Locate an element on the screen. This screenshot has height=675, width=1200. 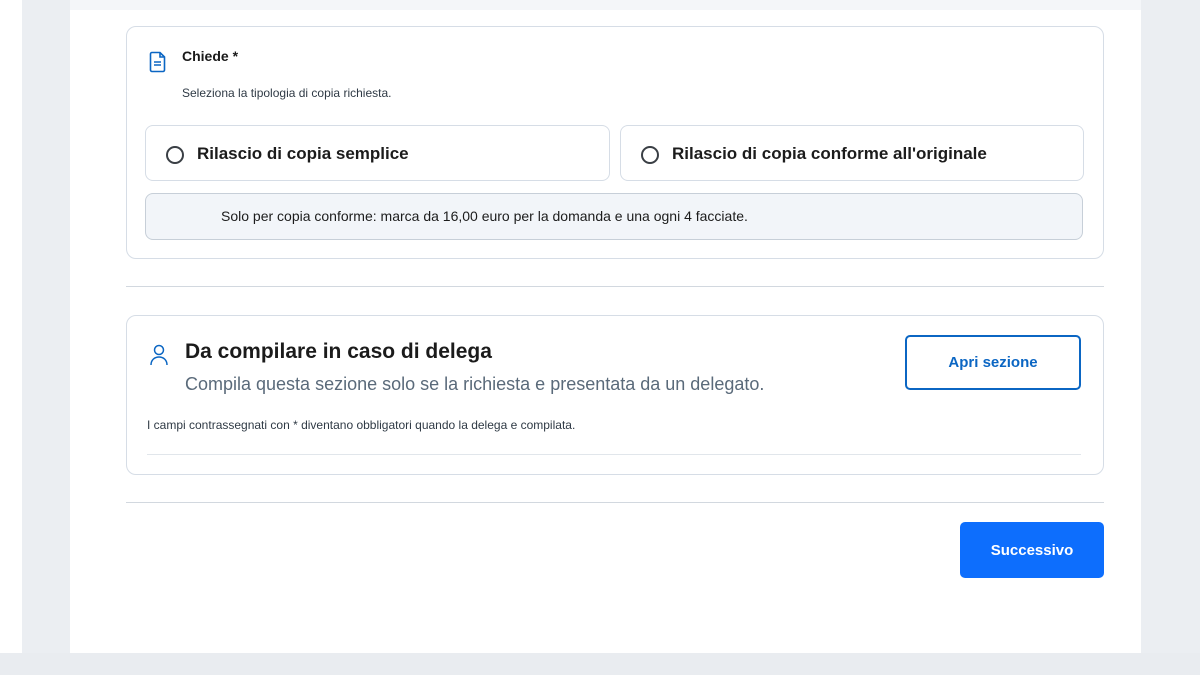
radio-label: Rilascio di copia semplice is located at coordinates (303, 153).